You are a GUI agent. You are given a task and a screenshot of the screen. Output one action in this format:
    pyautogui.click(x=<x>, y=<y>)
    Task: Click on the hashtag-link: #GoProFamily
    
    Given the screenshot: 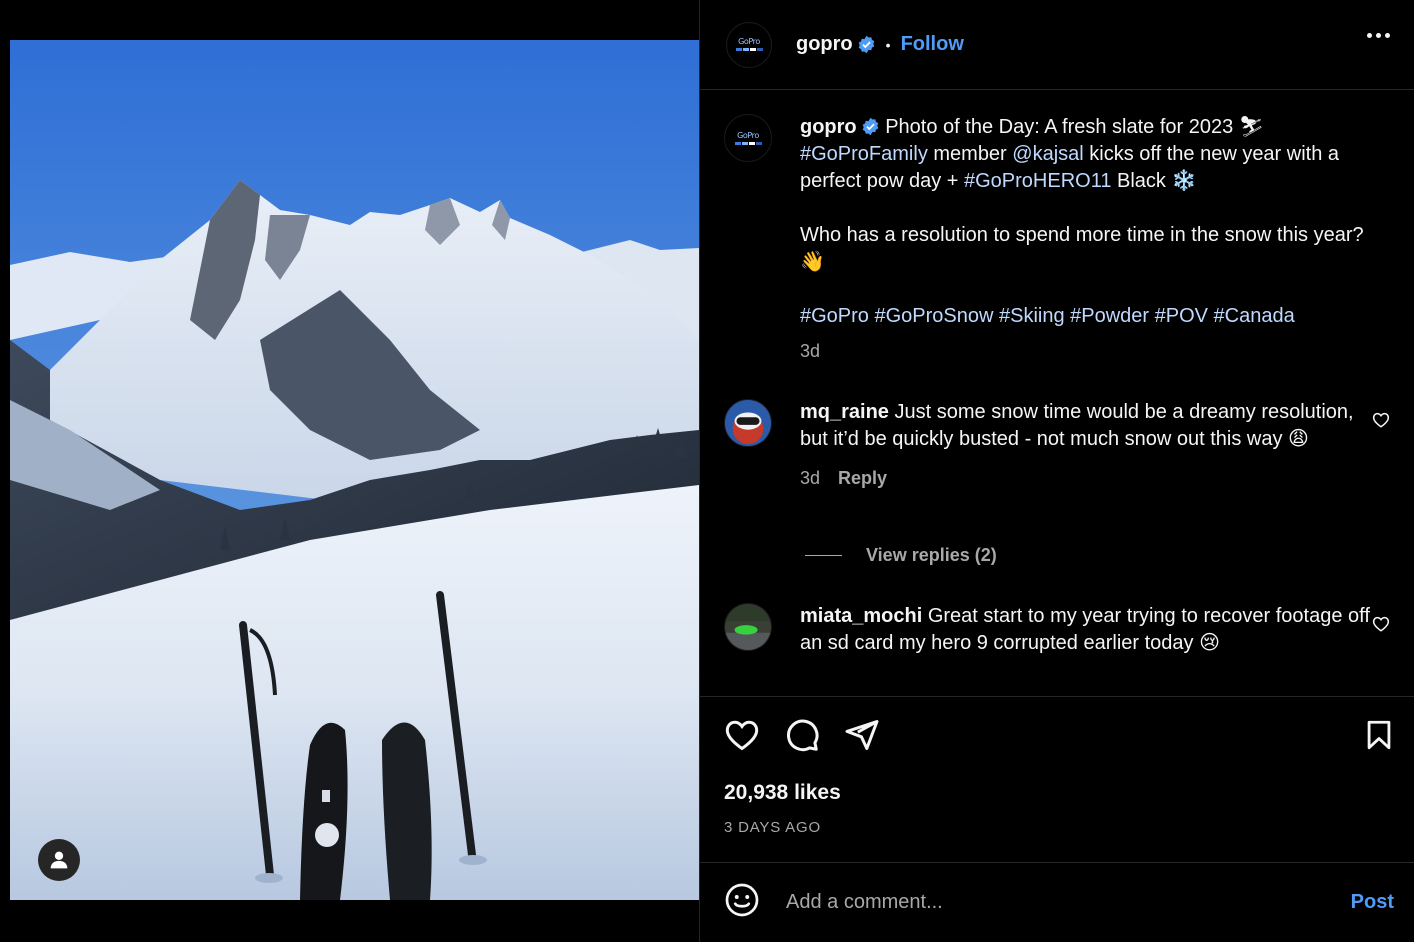 What is the action you would take?
    pyautogui.click(x=864, y=154)
    